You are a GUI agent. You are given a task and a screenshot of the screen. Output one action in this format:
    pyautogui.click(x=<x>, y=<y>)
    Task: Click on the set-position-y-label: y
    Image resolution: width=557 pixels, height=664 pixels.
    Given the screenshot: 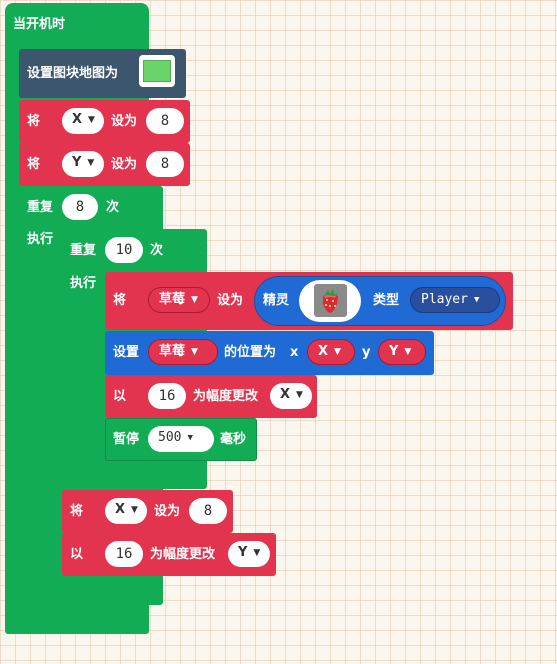 What is the action you would take?
    pyautogui.click(x=366, y=352)
    